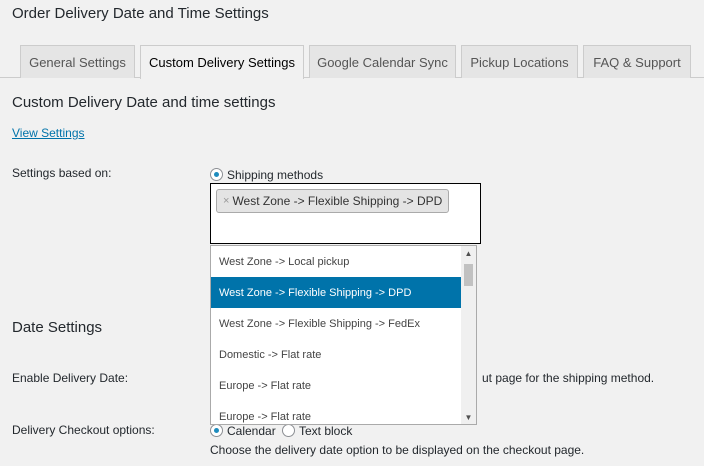 The width and height of the screenshot is (704, 466). What do you see at coordinates (336, 292) in the screenshot?
I see `dropdown-option-highlighted: West Zone -> Flexible Shipping -> DPD` at bounding box center [336, 292].